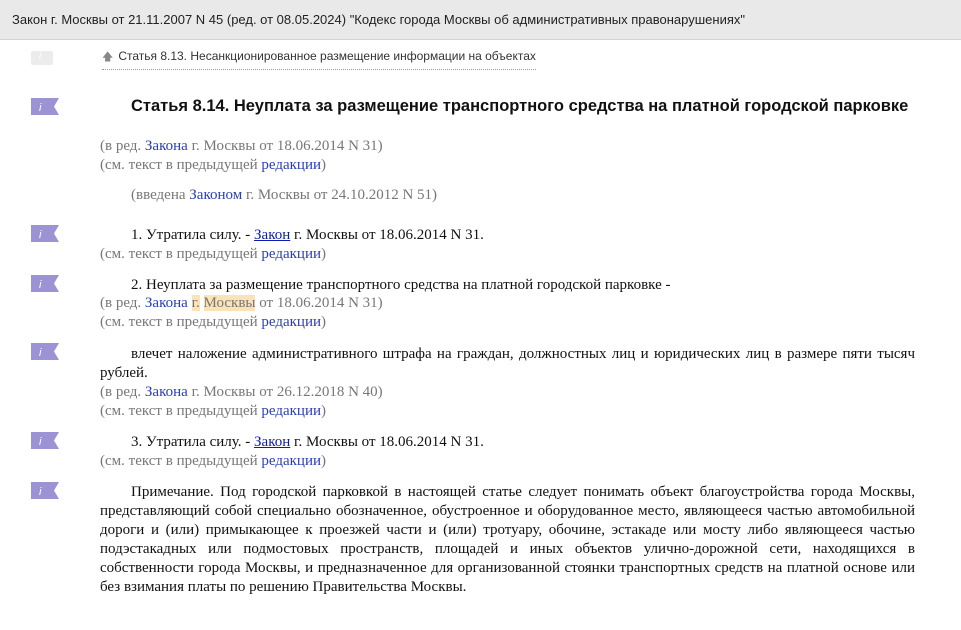  What do you see at coordinates (285, 146) in the screenshot?
I see `note-text: г. Москвы от 18.06.2014 N 31)` at bounding box center [285, 146].